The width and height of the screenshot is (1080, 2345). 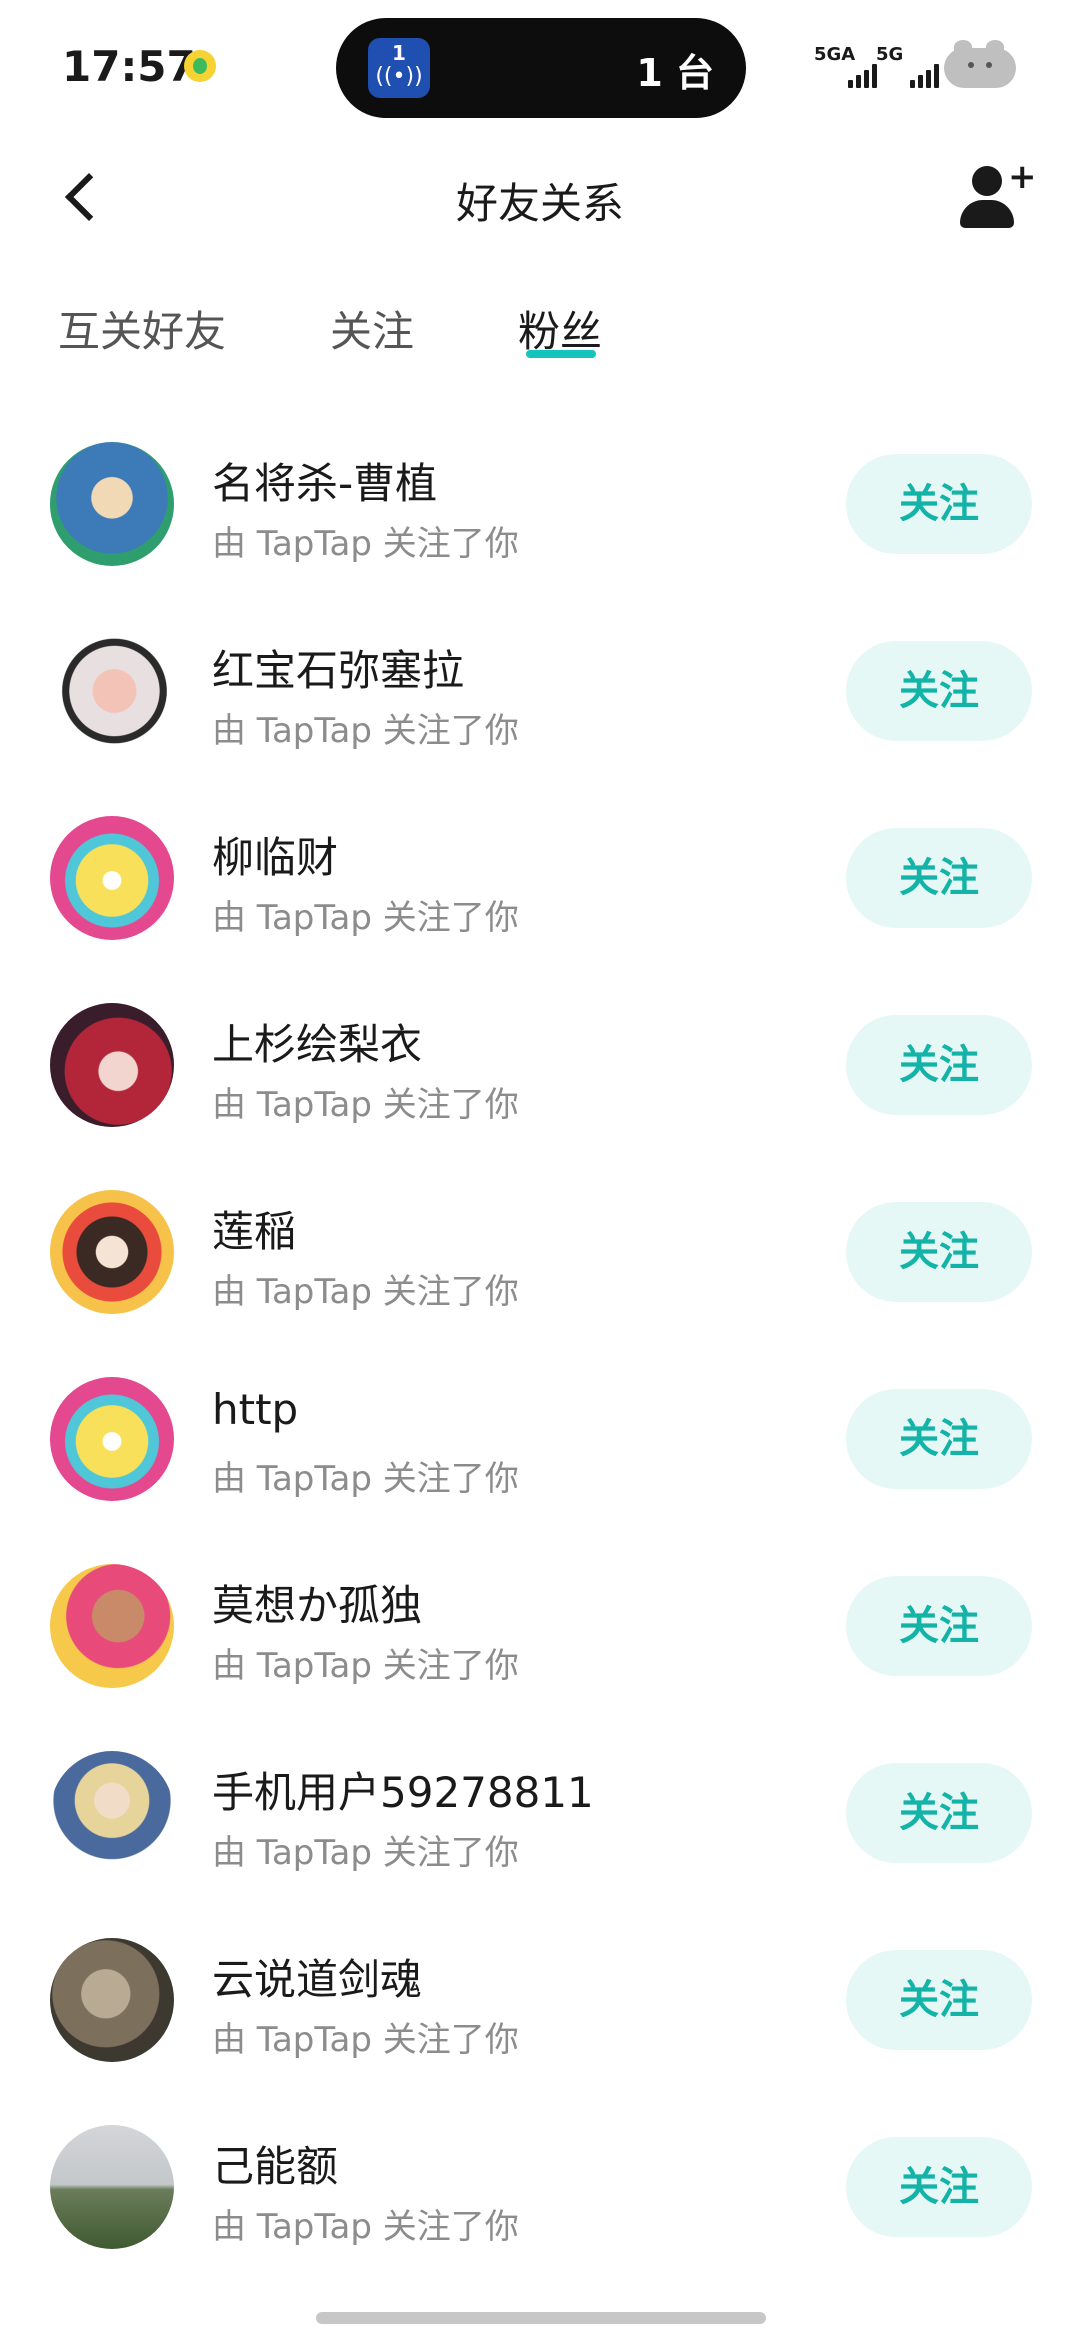 What do you see at coordinates (540, 1989) in the screenshot?
I see `list-item: 云说道剑魂 由 TapTap 关注了你 关注` at bounding box center [540, 1989].